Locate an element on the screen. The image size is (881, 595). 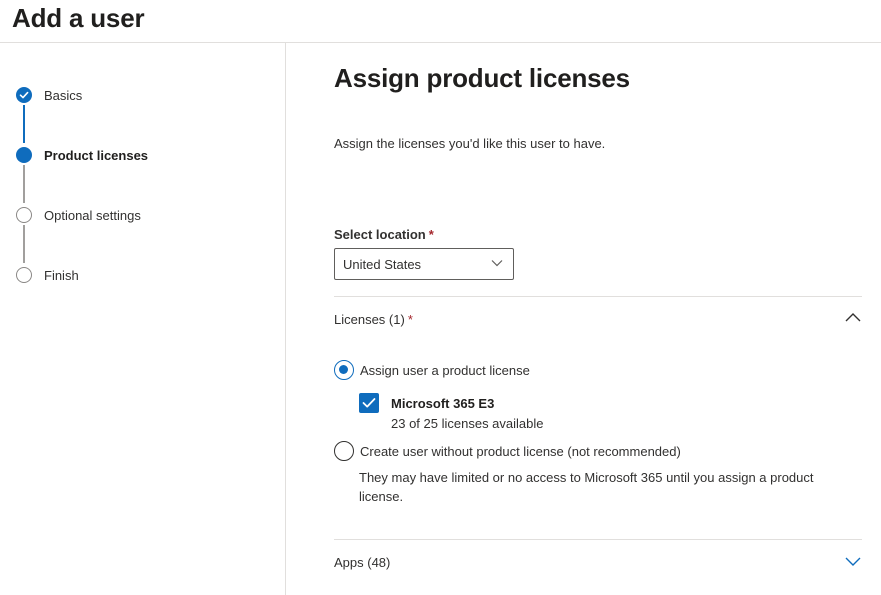
no-license-radio is located at coordinates (344, 451).